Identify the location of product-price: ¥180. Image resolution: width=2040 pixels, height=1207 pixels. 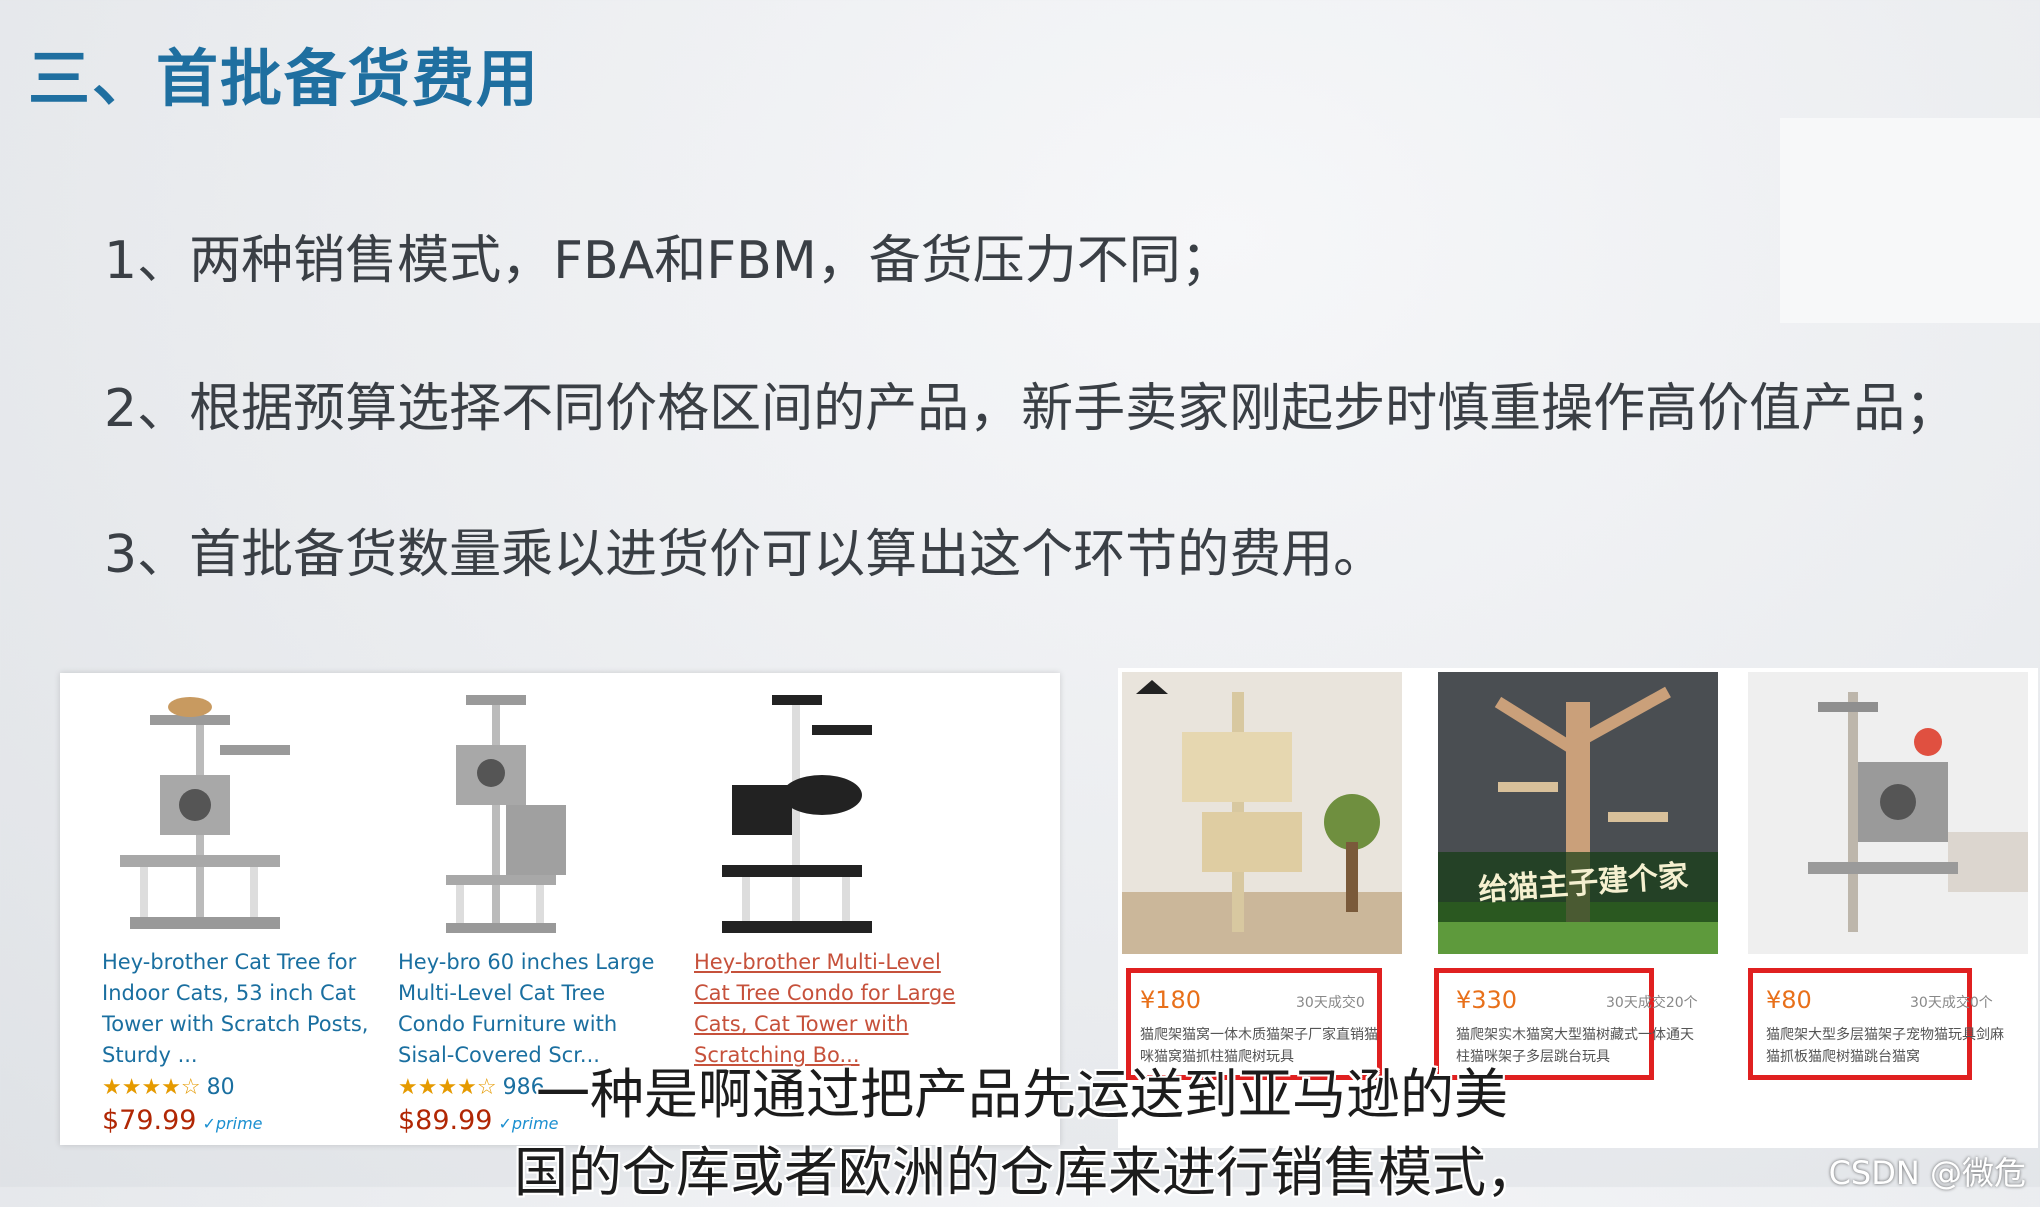
(1171, 1000).